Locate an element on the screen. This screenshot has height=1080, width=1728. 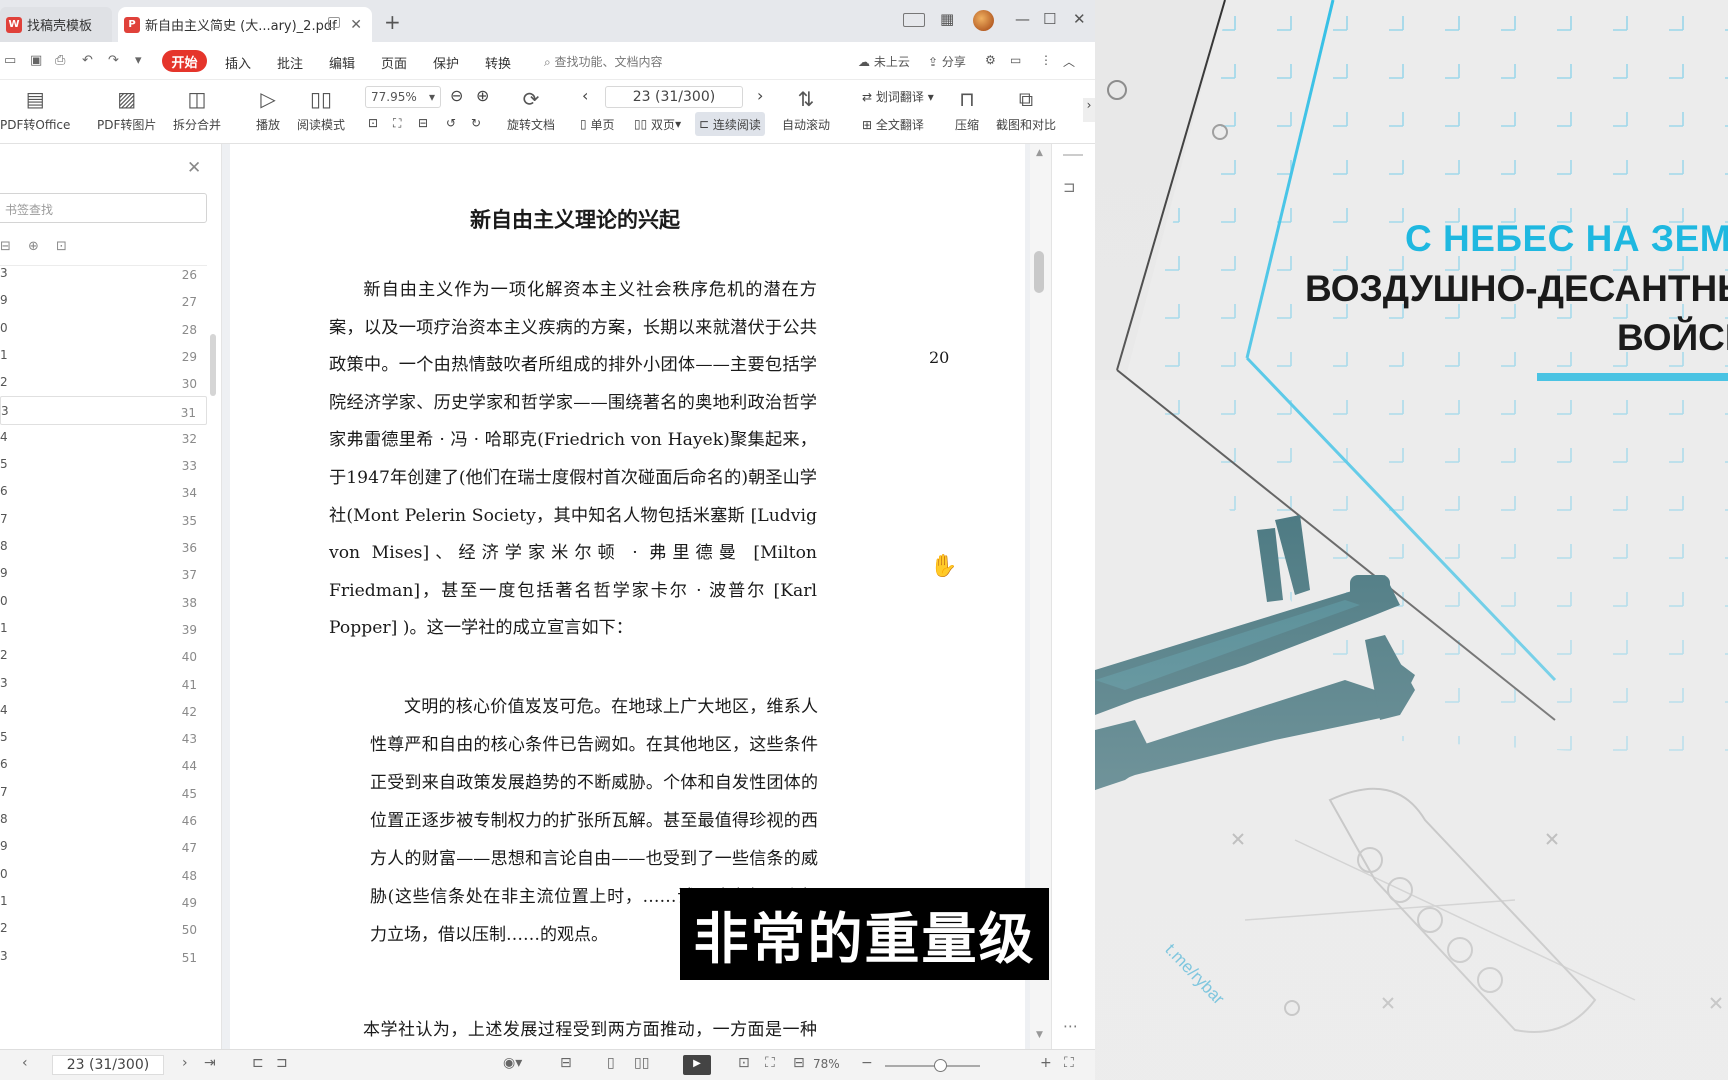
bookmark-item: 4 42 is located at coordinates (103, 710).